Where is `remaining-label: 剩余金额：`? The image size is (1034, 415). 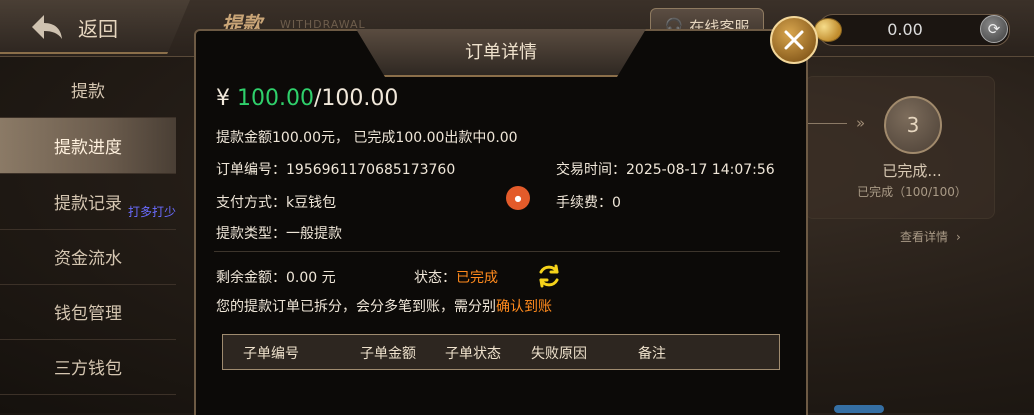
remaining-label: 剩余金额： is located at coordinates (251, 278).